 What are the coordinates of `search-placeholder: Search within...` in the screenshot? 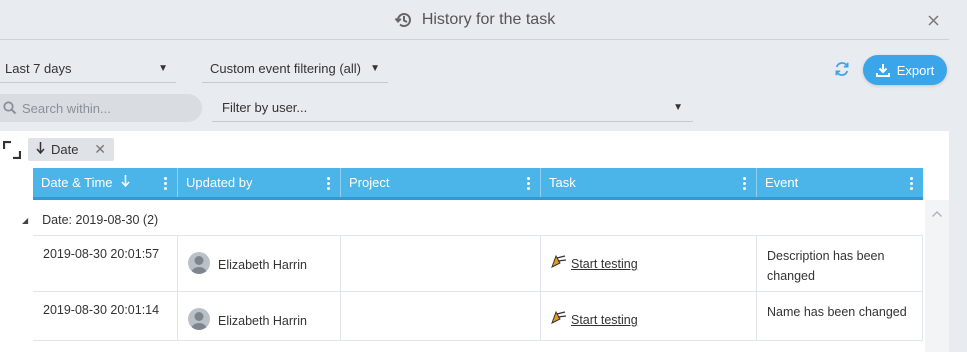 It's located at (66, 108).